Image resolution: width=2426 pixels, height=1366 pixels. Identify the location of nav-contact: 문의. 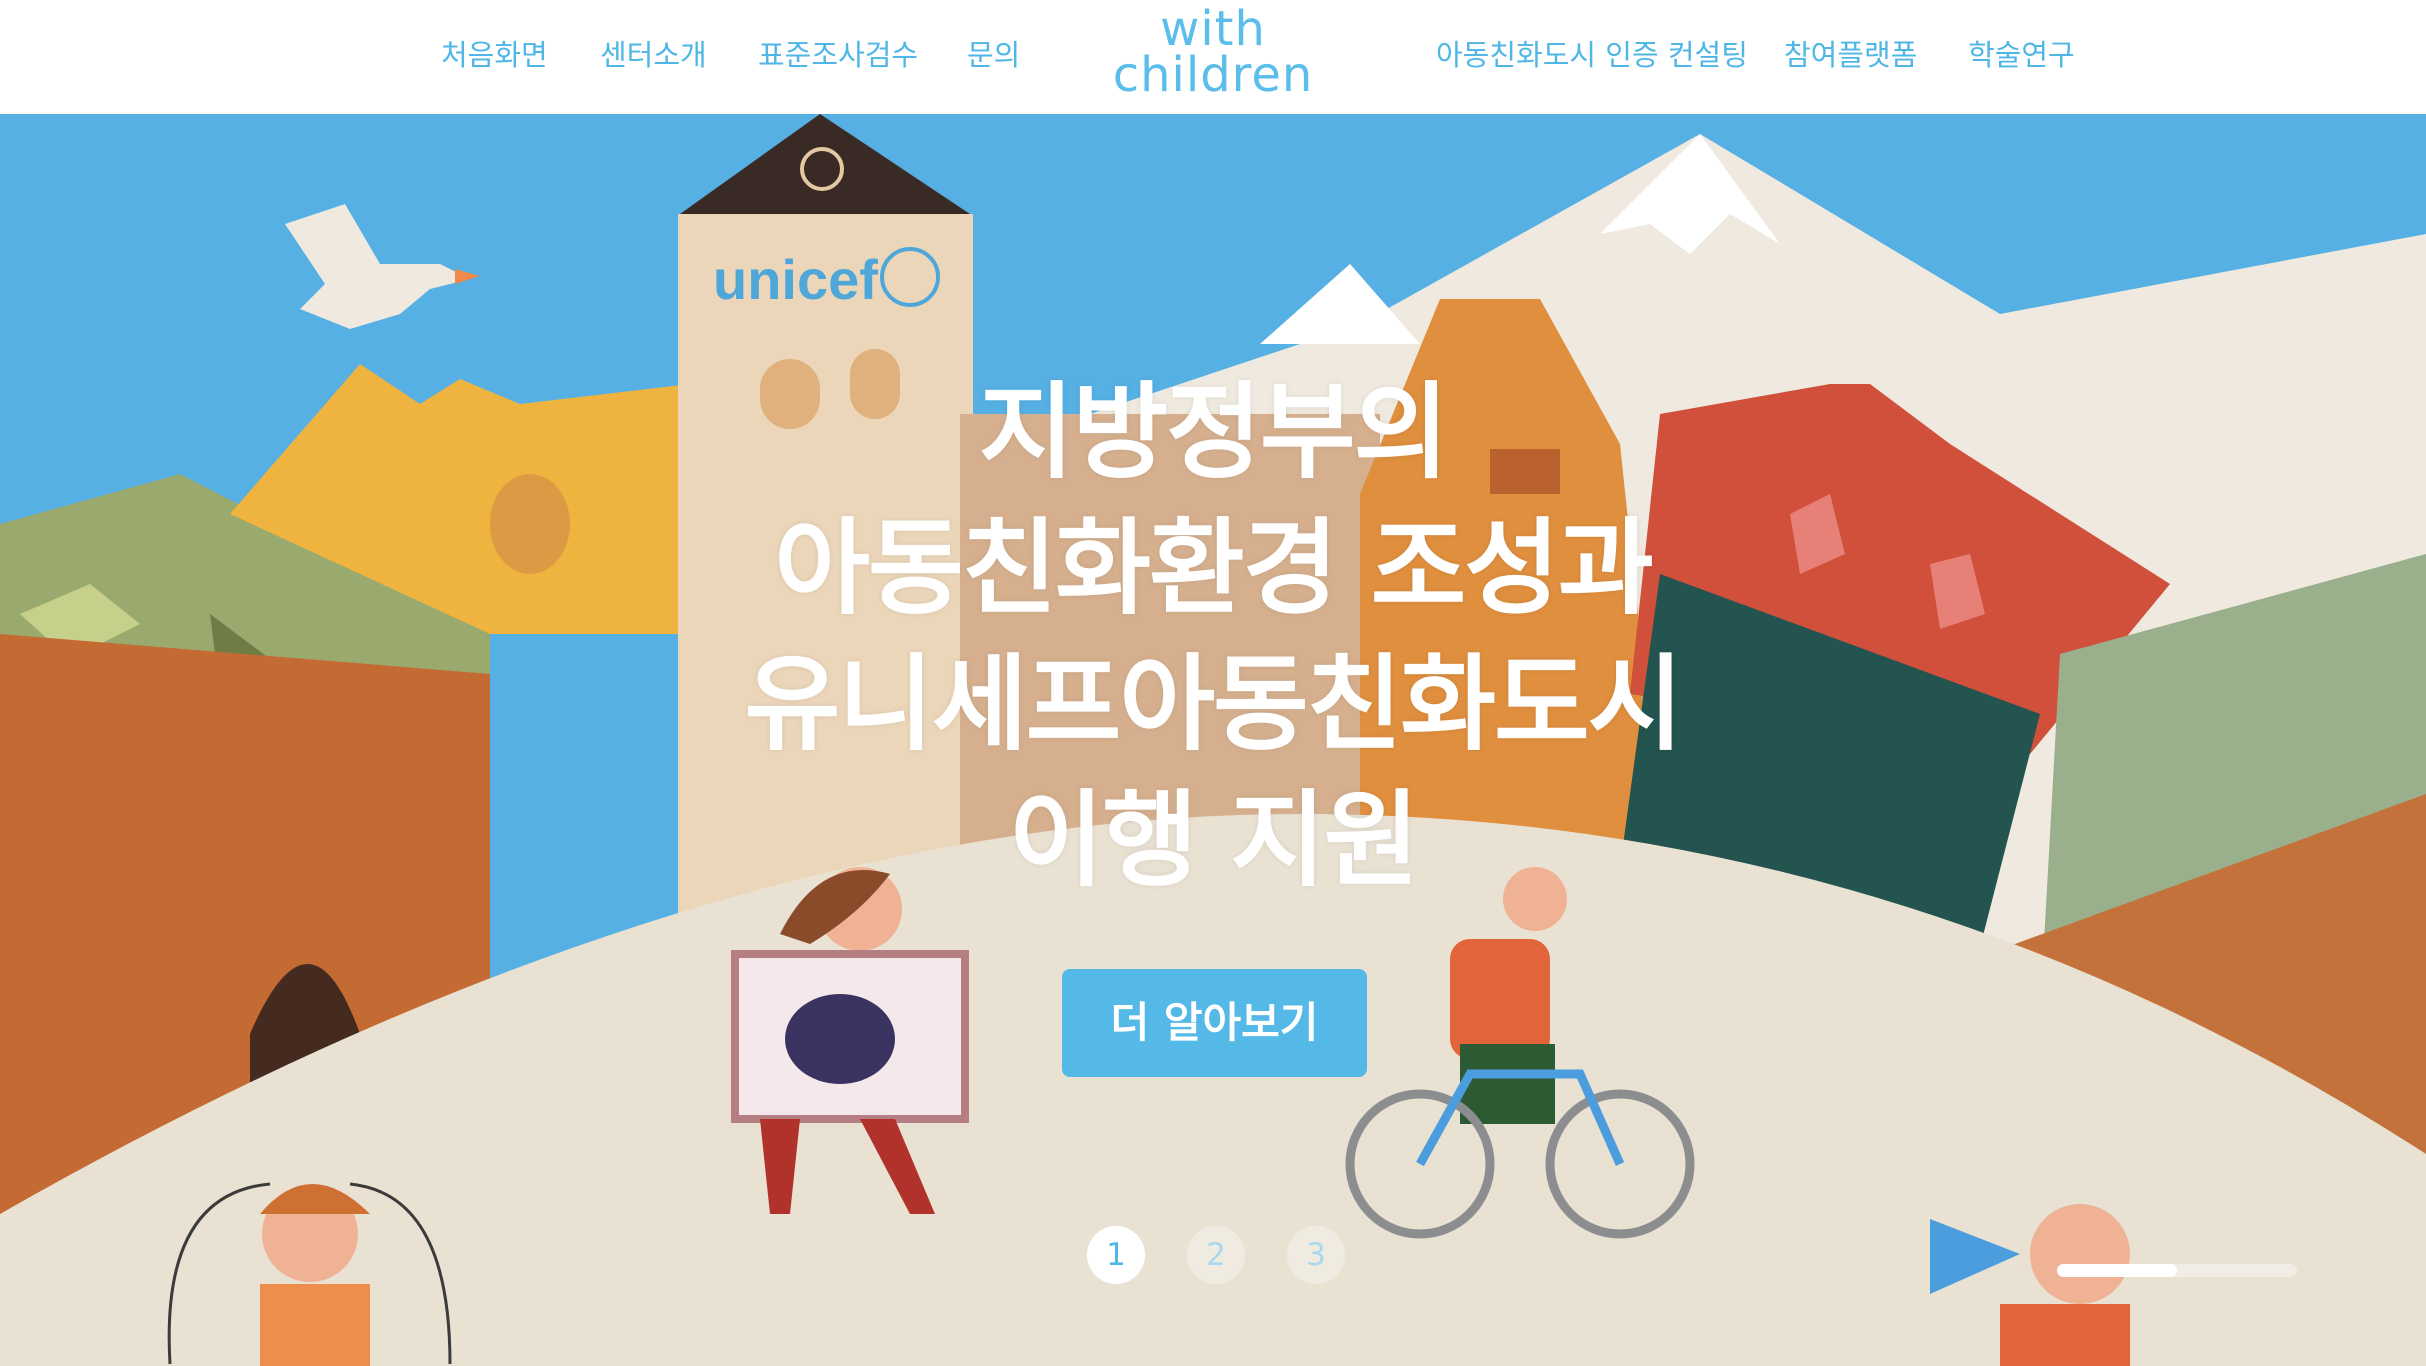
(993, 55).